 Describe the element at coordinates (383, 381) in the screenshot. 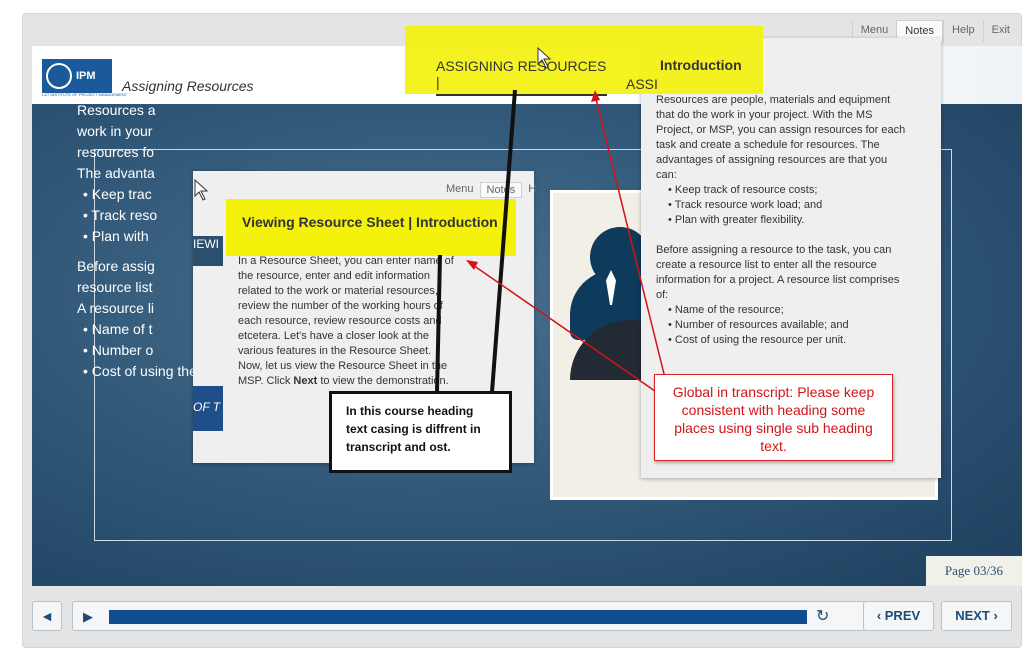

I see `text-run: to view the demonstration.` at that location.